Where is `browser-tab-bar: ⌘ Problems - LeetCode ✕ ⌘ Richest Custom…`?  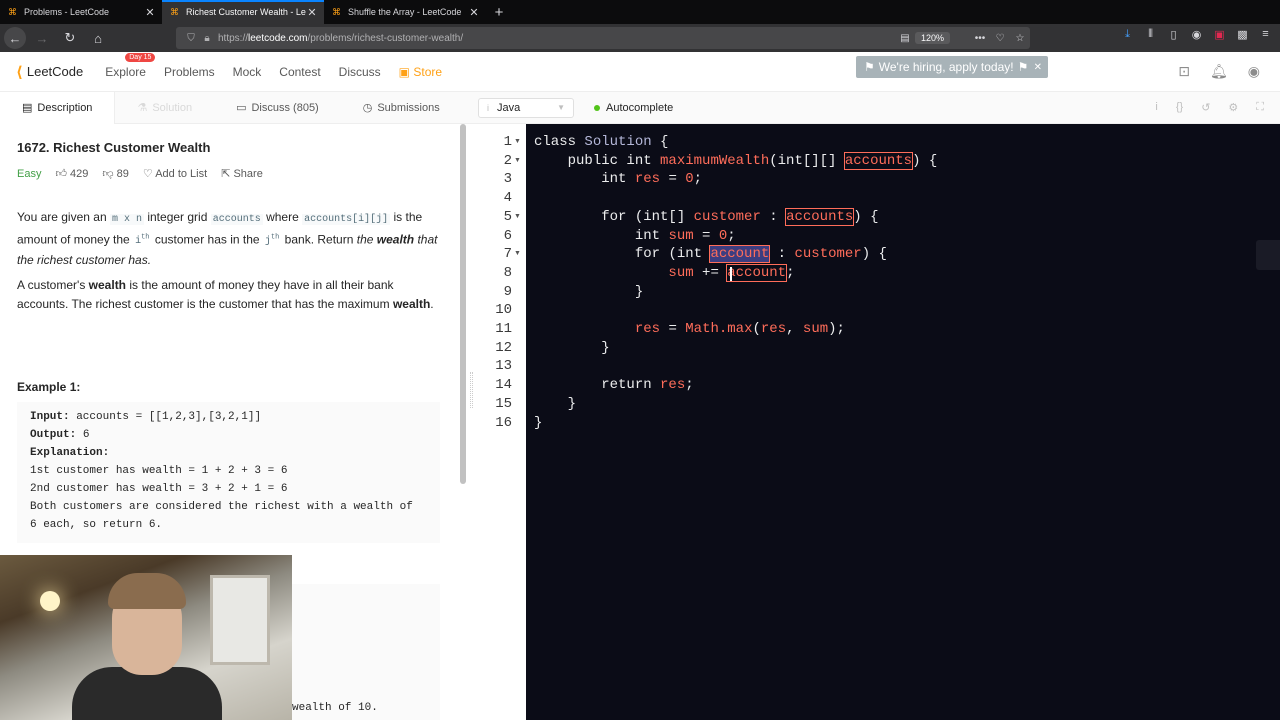
browser-tab-bar: ⌘ Problems - LeetCode ✕ ⌘ Richest Custom… is located at coordinates (640, 12).